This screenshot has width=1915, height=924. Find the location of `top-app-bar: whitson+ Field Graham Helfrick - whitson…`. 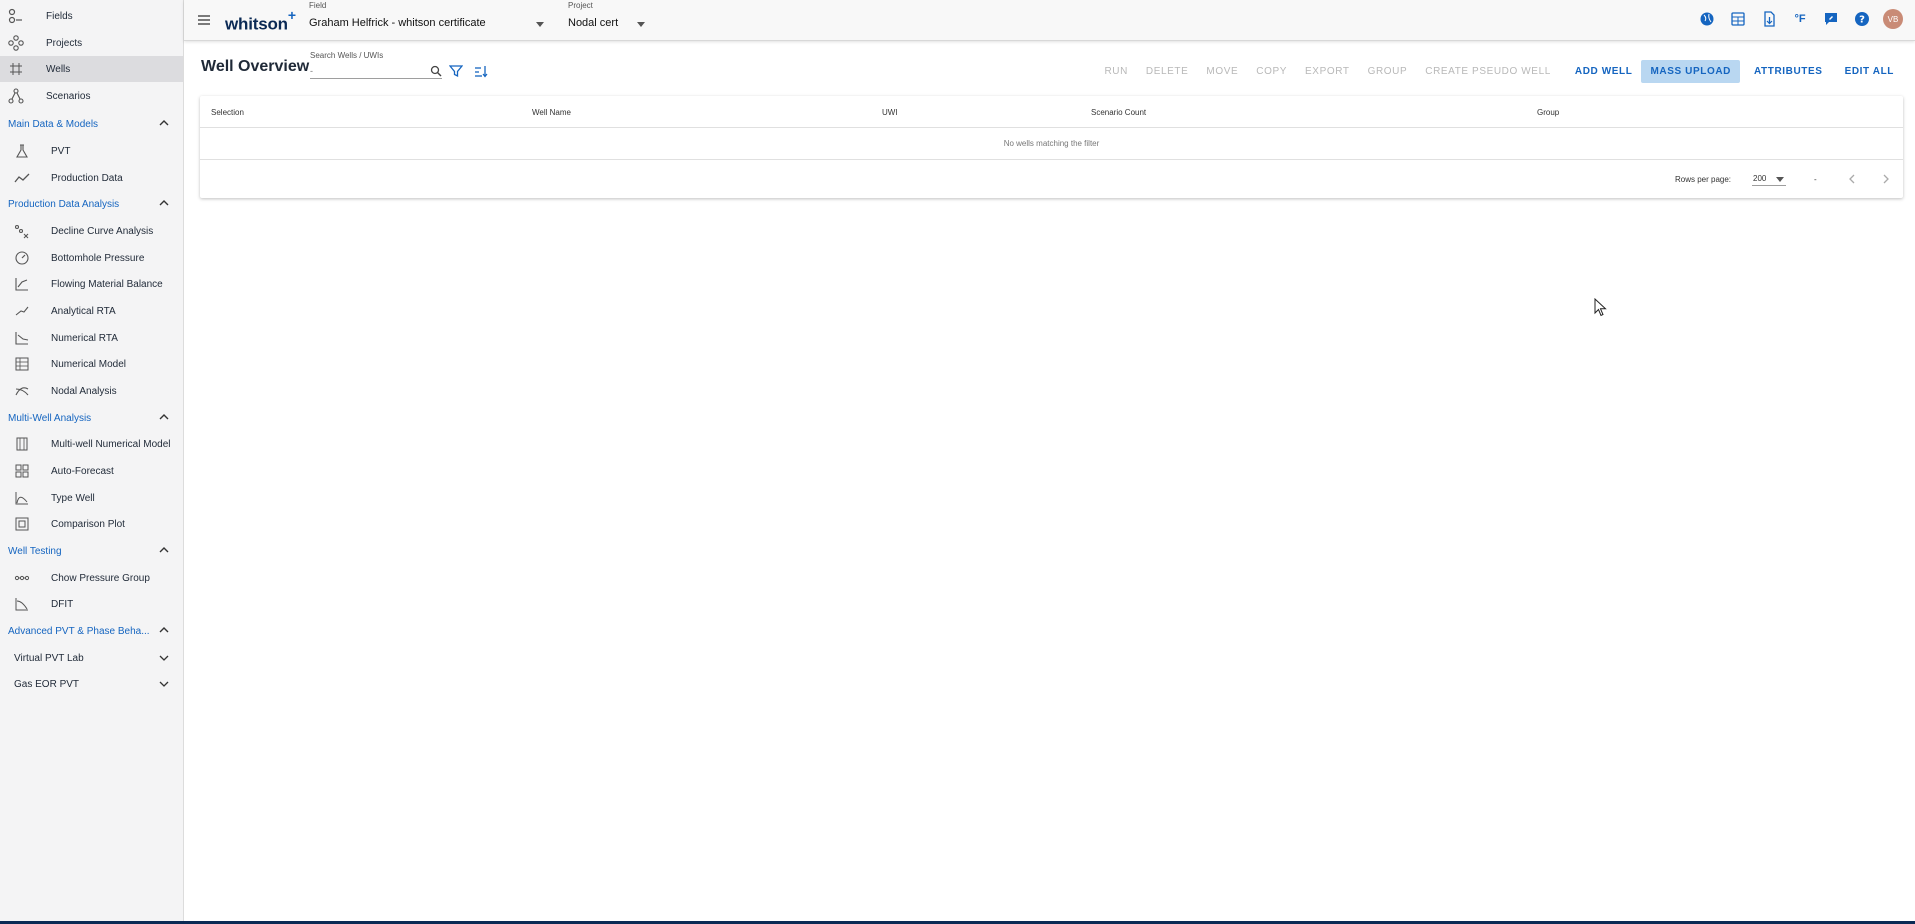

top-app-bar: whitson+ Field Graham Helfrick - whitson… is located at coordinates (1049, 20).